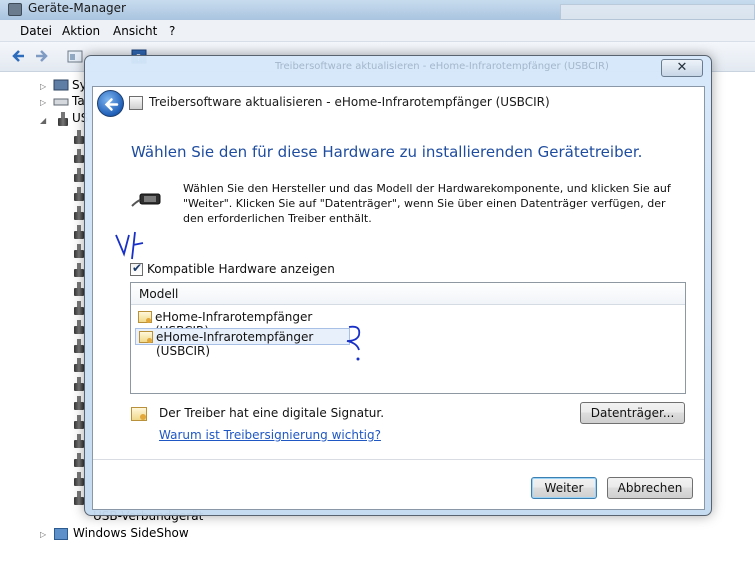  I want to click on menu-ansicht: Ansicht, so click(135, 31).